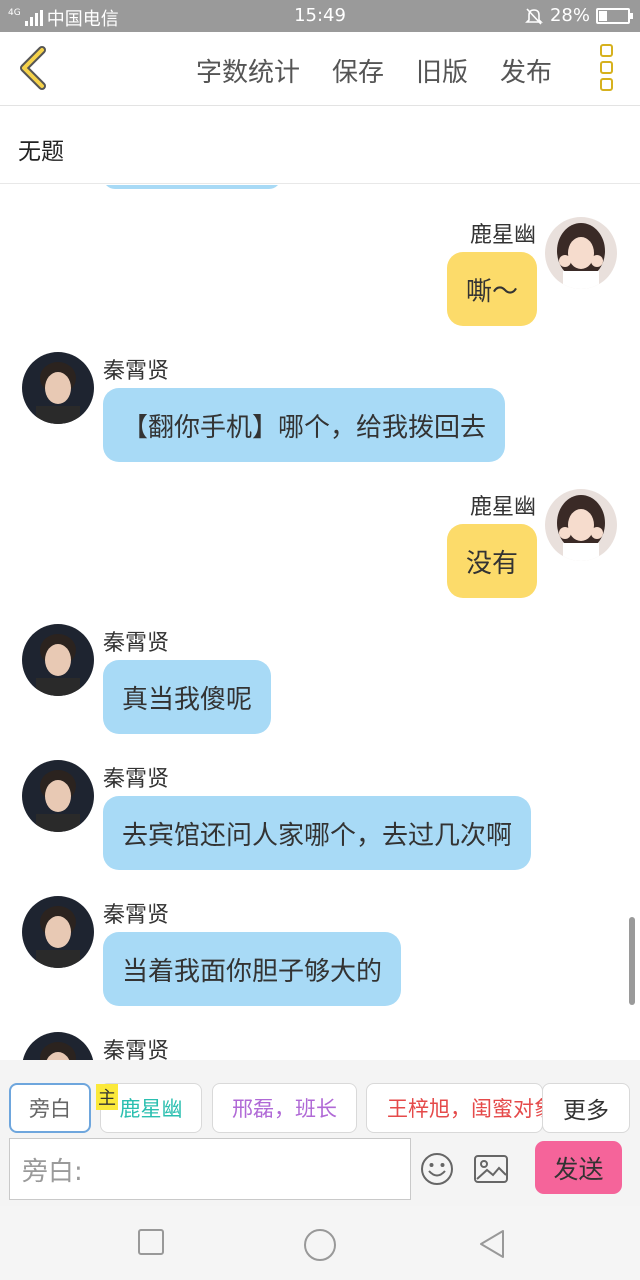 This screenshot has height=1280, width=640. What do you see at coordinates (437, 1169) in the screenshot?
I see `emoji-icon` at bounding box center [437, 1169].